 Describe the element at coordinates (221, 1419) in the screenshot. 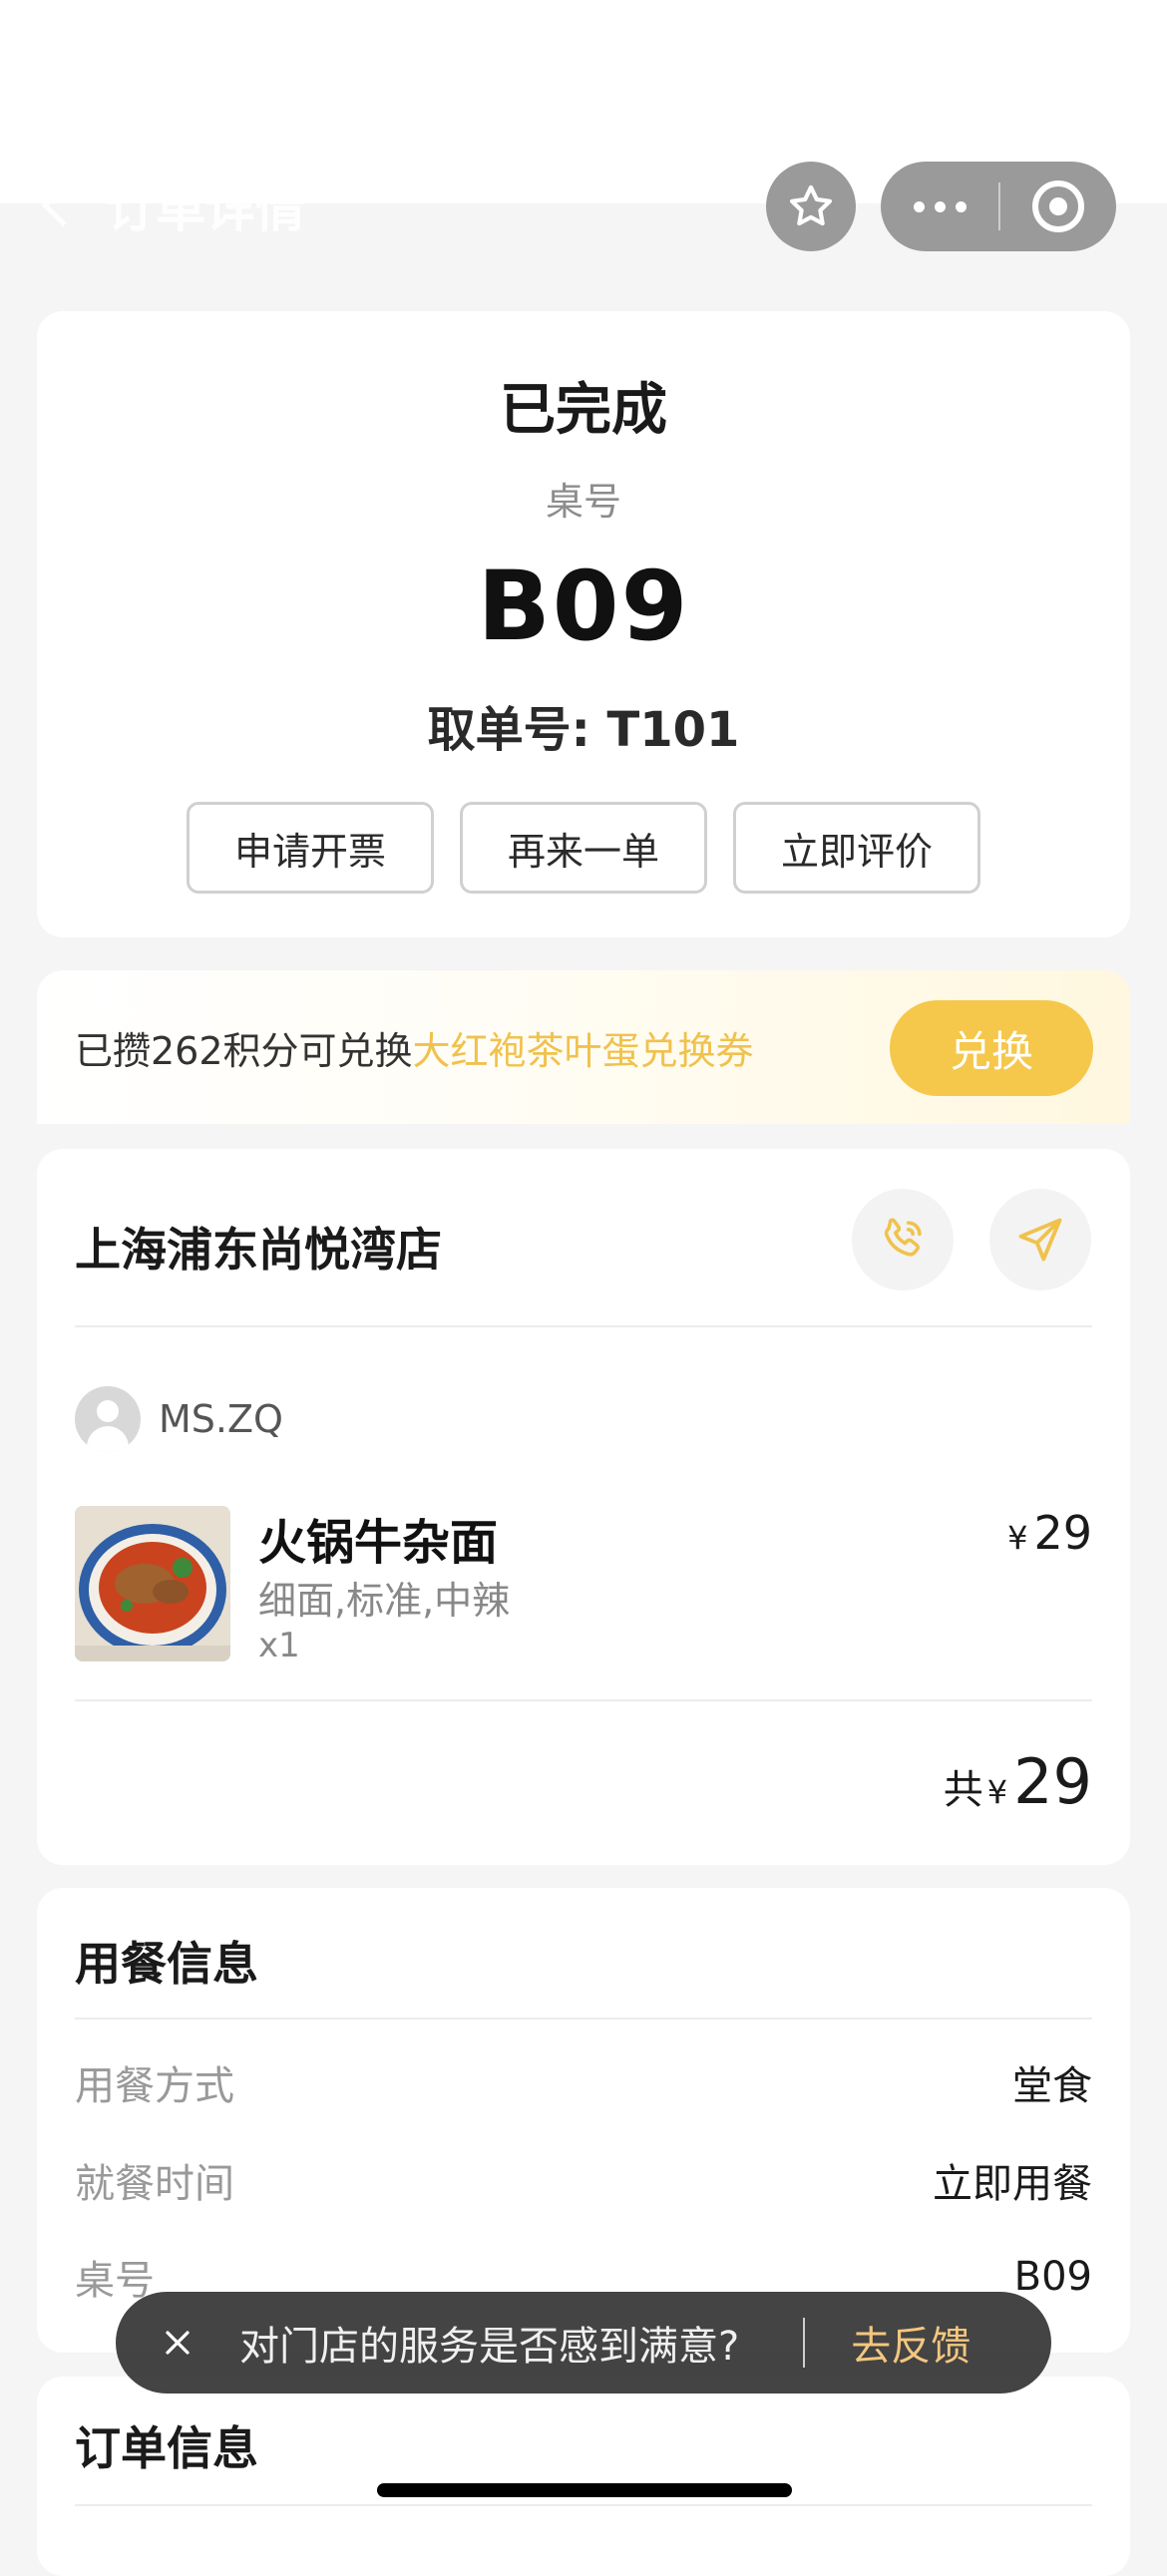

I see `user-name: MS.ZQ` at that location.